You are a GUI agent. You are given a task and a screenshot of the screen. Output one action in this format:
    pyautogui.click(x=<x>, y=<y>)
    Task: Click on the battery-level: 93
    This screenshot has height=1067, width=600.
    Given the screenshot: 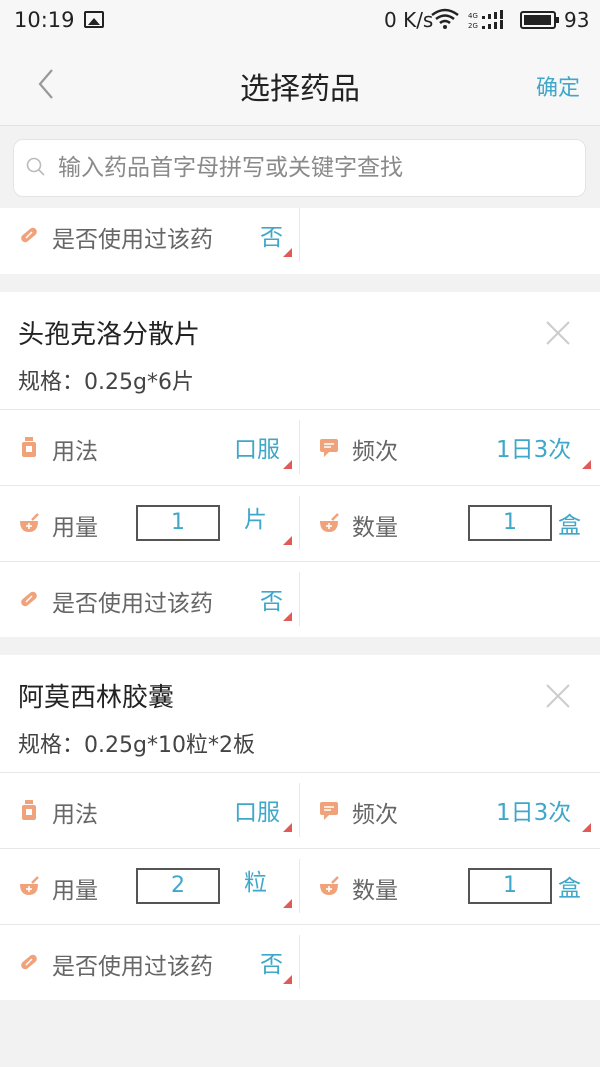 What is the action you would take?
    pyautogui.click(x=577, y=20)
    